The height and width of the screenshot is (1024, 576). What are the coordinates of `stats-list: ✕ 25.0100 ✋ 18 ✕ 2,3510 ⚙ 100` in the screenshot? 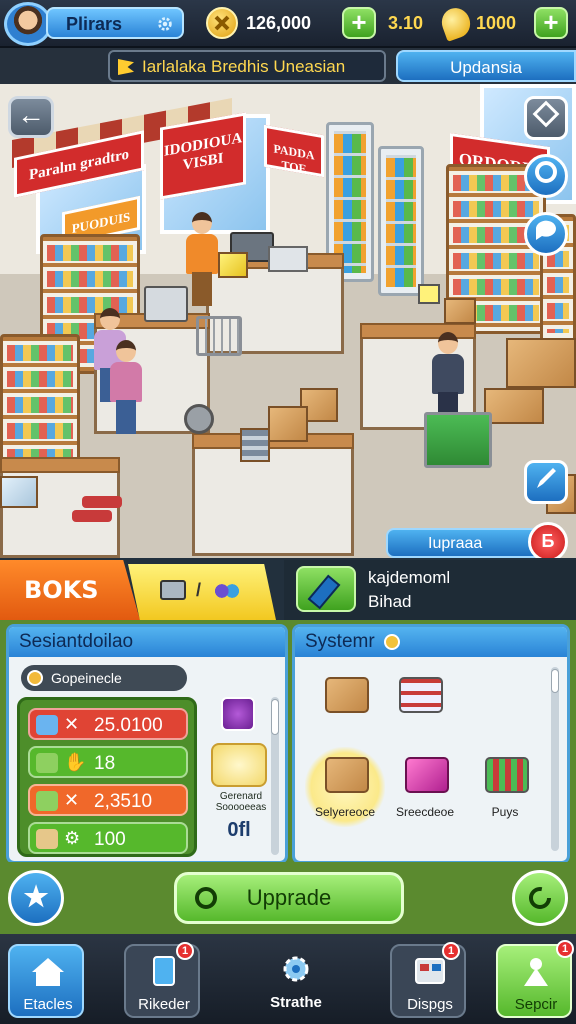 It's located at (107, 777).